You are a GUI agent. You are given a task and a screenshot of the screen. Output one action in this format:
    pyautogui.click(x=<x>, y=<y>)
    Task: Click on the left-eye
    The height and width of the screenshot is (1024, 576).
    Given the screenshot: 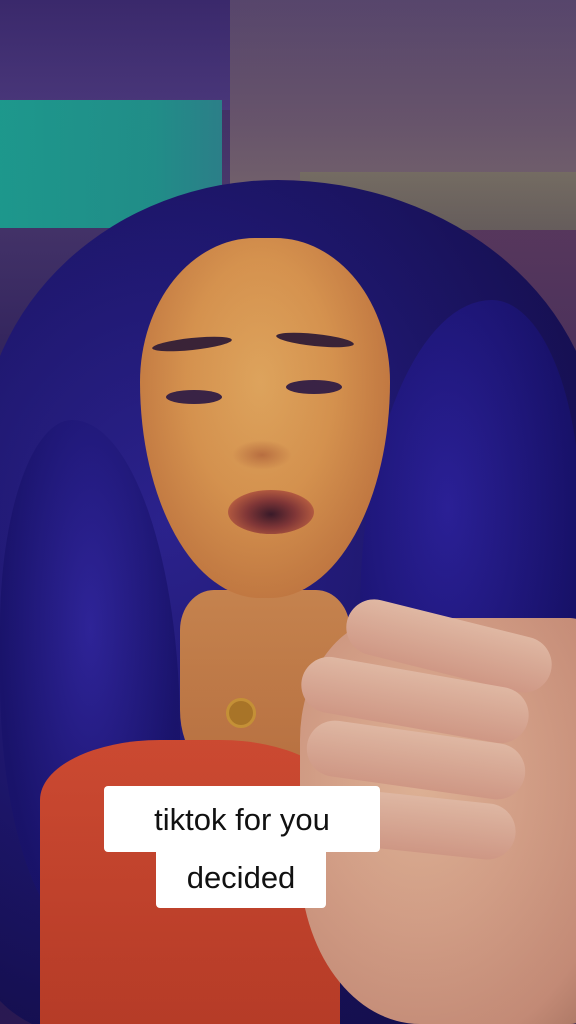 What is the action you would take?
    pyautogui.click(x=194, y=397)
    